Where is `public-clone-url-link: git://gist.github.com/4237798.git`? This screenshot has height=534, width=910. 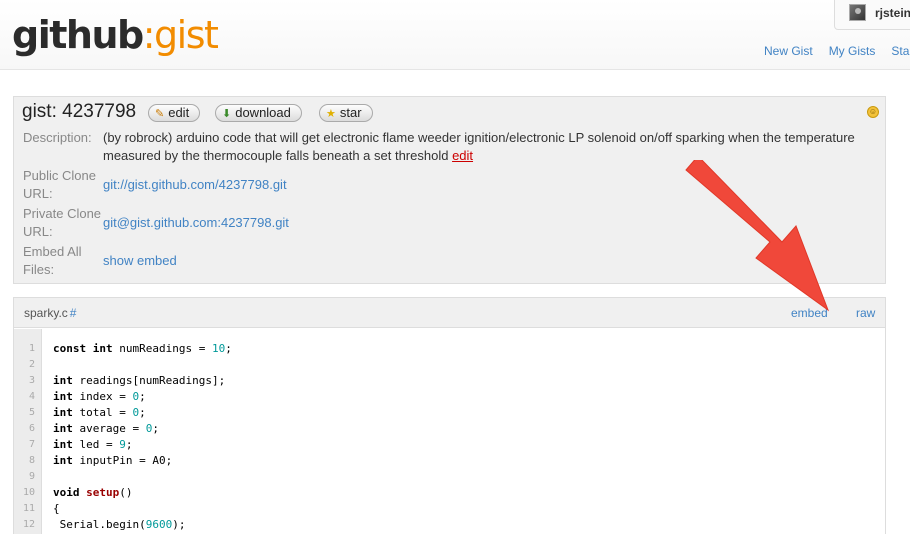
public-clone-url-link: git://gist.github.com/4237798.git is located at coordinates (195, 184).